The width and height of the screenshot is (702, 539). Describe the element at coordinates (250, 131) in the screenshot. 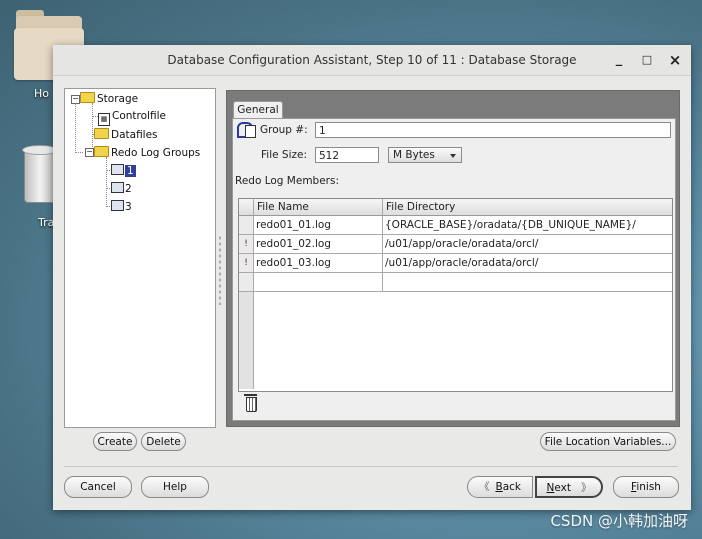

I see `document-icon` at that location.